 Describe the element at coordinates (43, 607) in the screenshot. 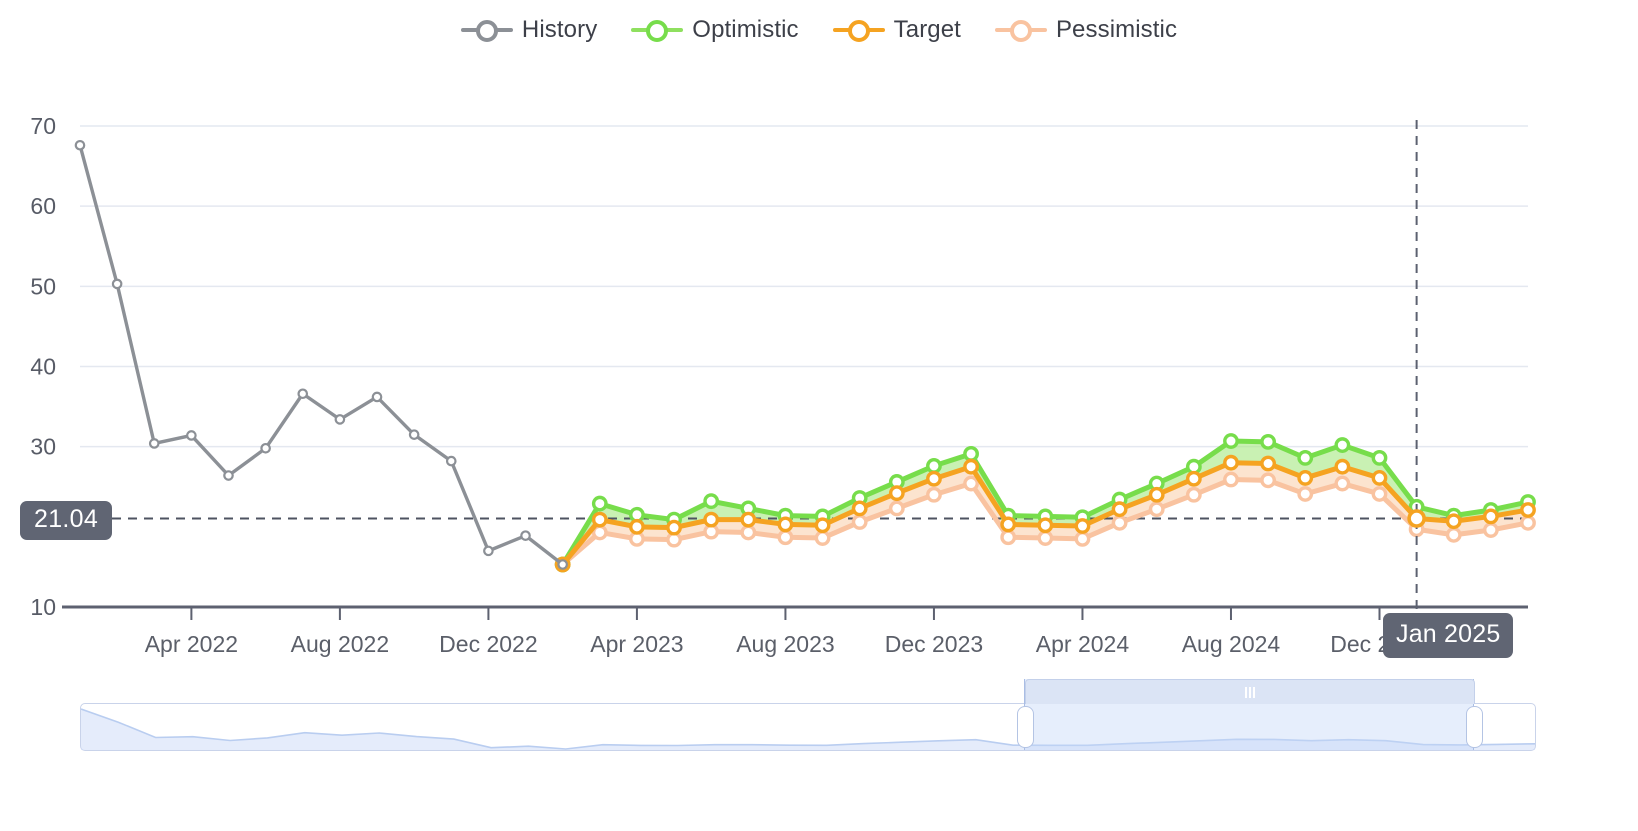

I see `svg-text: 10` at that location.